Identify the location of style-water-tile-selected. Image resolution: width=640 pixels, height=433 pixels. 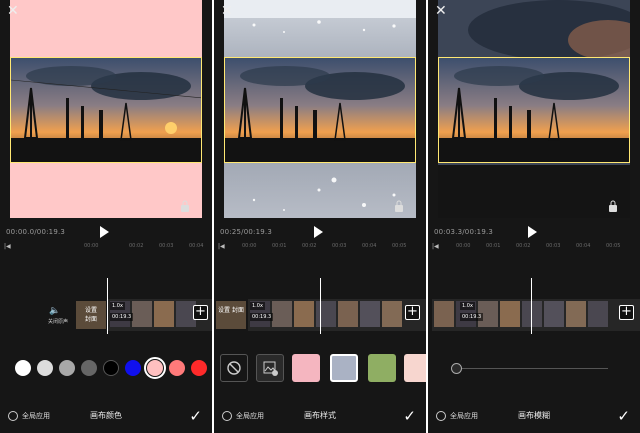
(344, 368).